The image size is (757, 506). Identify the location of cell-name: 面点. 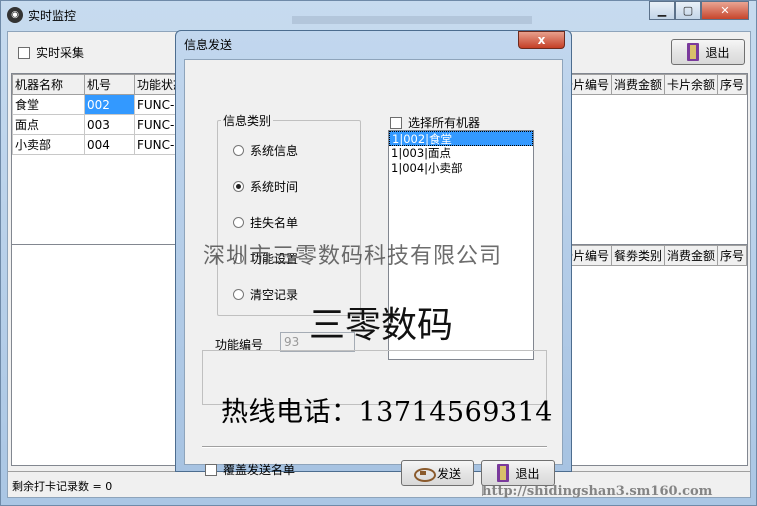
(48, 124).